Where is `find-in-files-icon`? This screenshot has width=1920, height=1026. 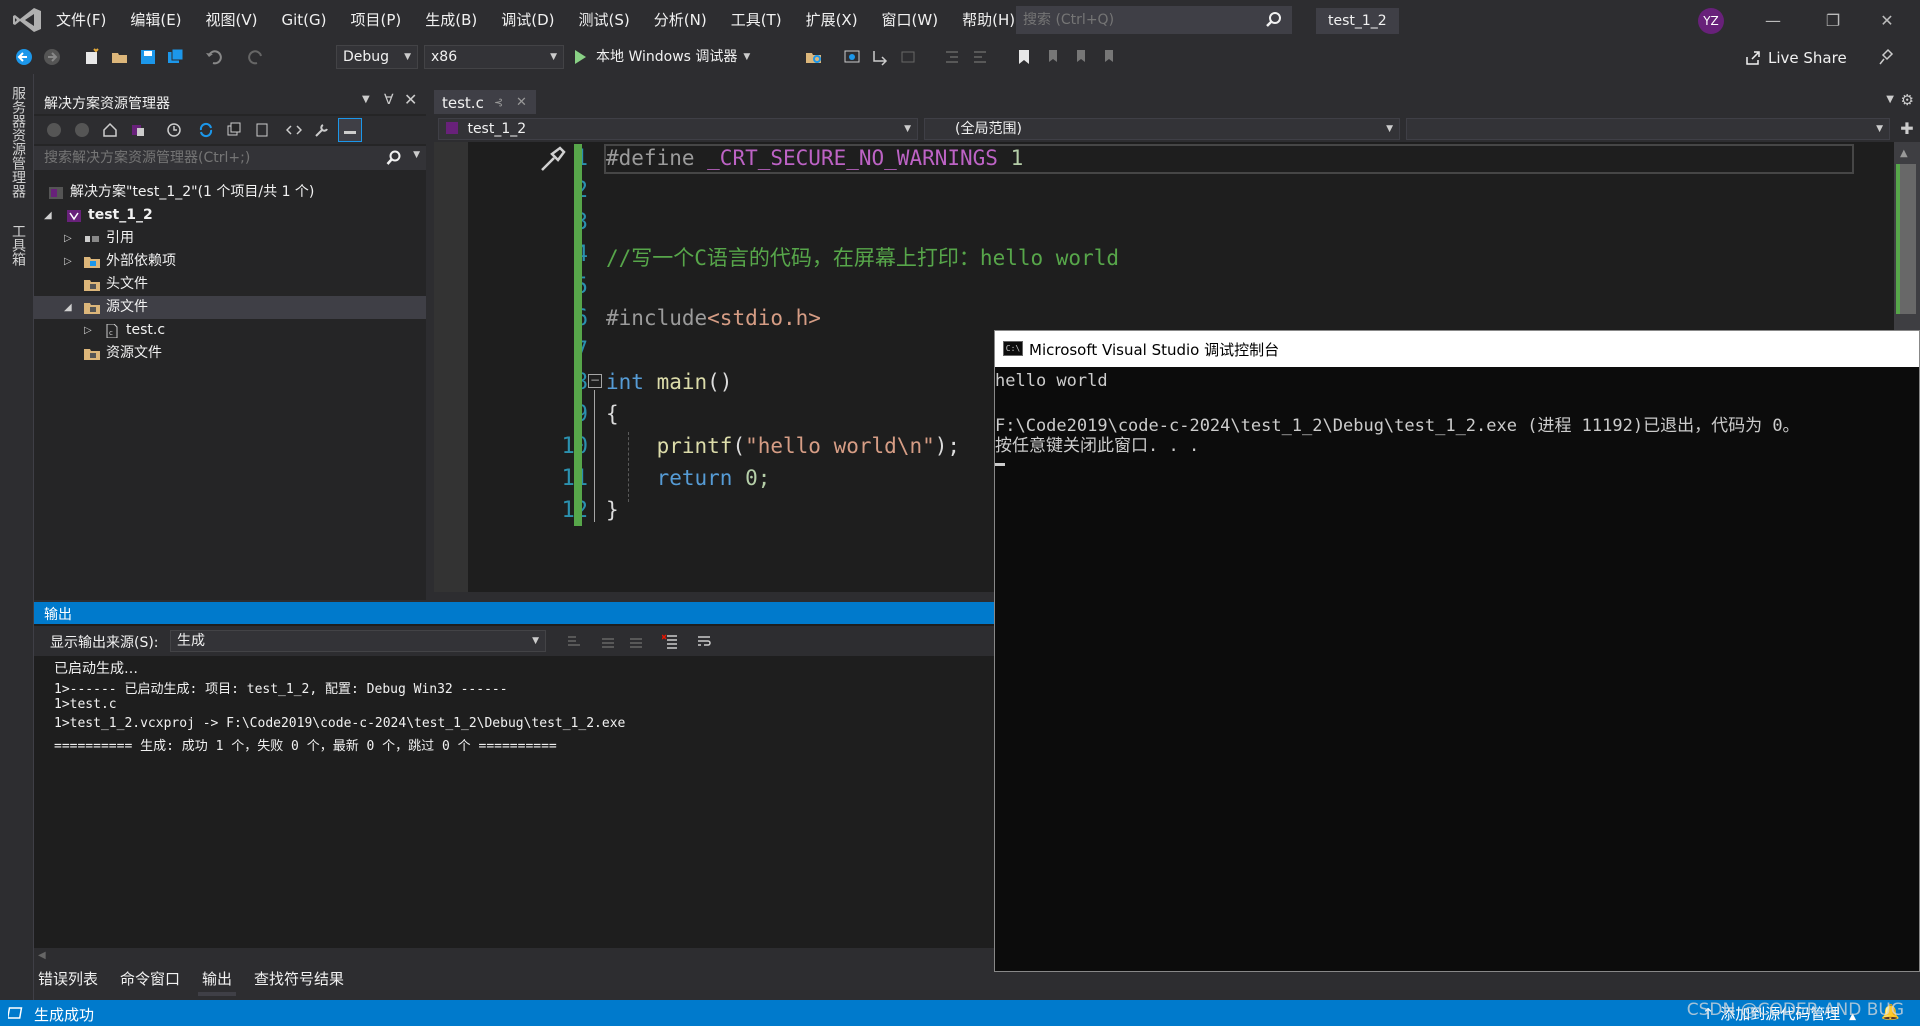
find-in-files-icon is located at coordinates (814, 57).